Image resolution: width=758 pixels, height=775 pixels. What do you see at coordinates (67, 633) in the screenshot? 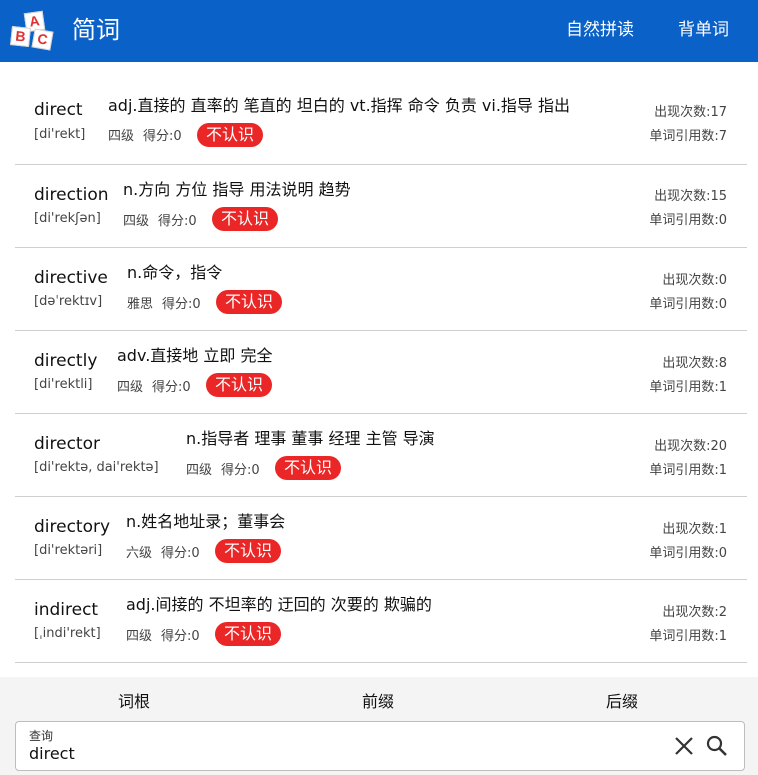
I see `phonetic-text: [ˌindi'rekt]` at bounding box center [67, 633].